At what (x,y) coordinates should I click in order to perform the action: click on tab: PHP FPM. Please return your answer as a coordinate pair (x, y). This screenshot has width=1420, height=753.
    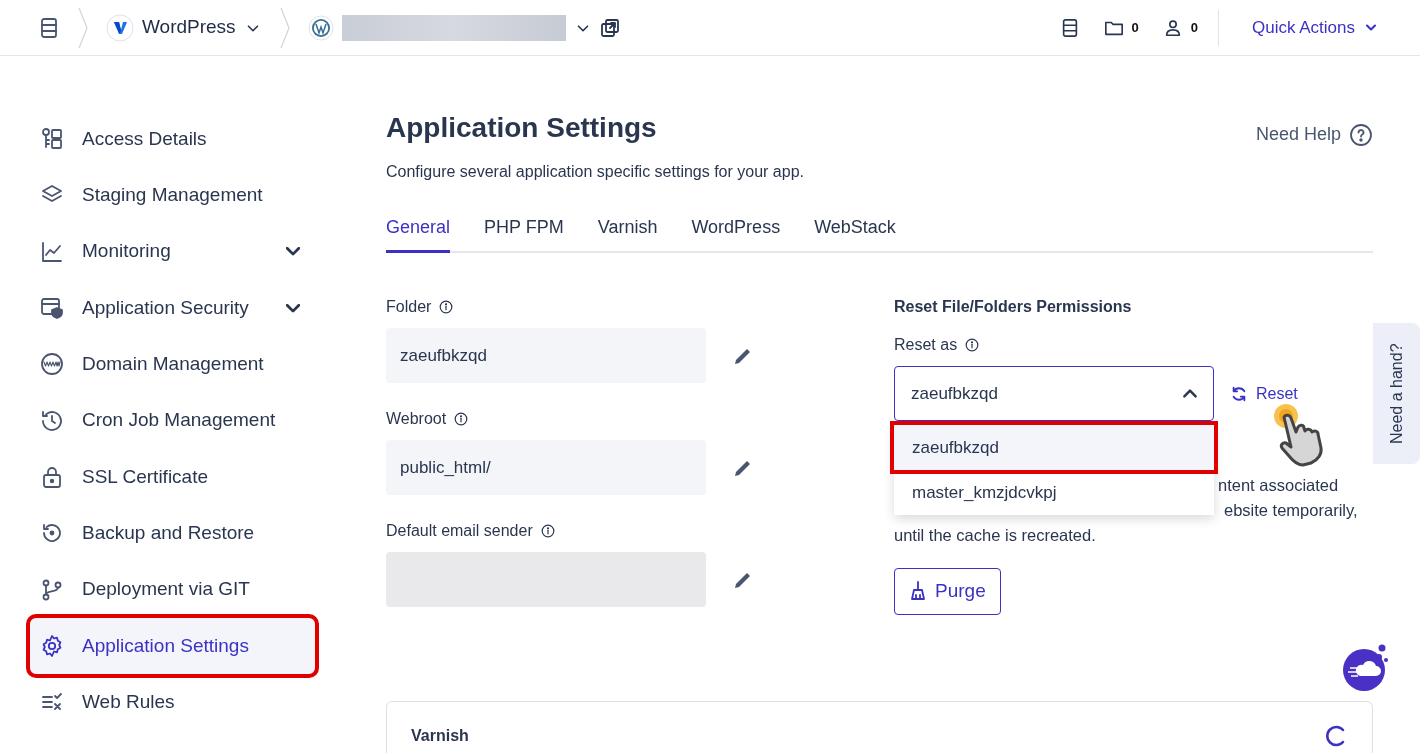
    Looking at the image, I should click on (524, 229).